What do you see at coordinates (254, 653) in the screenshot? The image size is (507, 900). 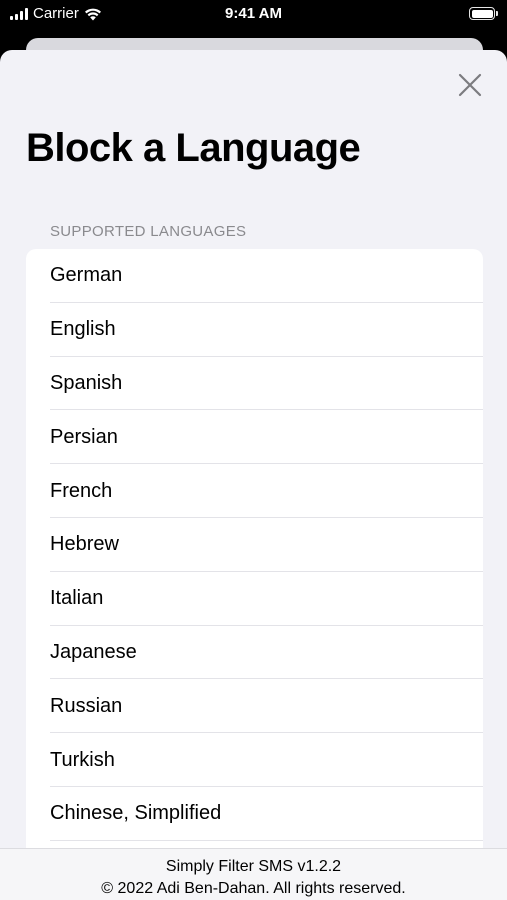 I see `language-item-japanese: Japanese` at bounding box center [254, 653].